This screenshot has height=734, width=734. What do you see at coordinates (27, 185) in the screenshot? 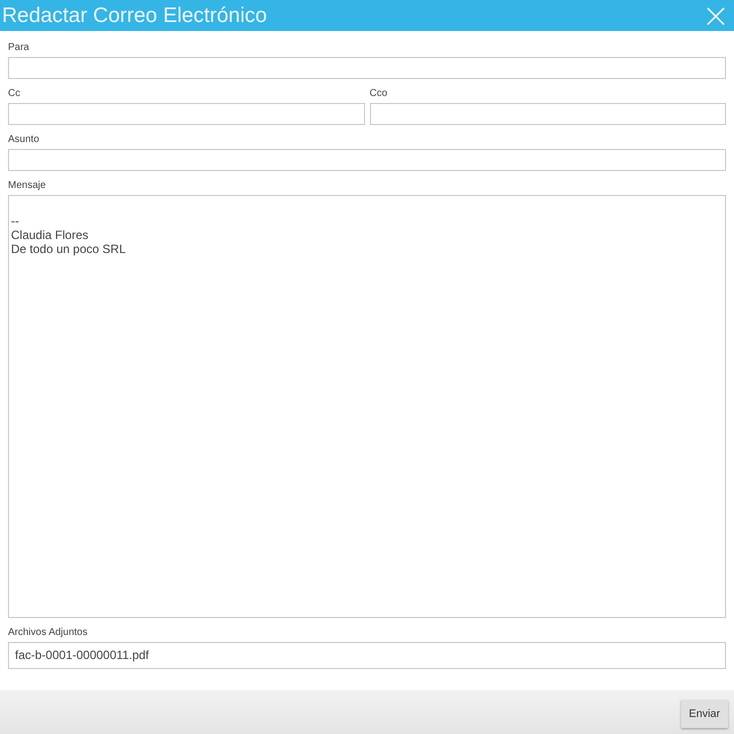
I see `field-label: Mensaje` at bounding box center [27, 185].